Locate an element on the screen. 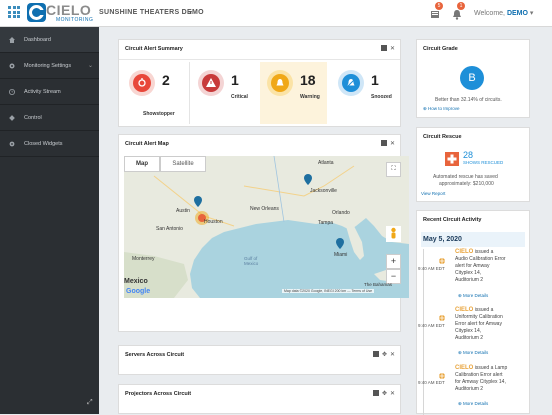  sidebar-item-control: Control is located at coordinates (49, 118).